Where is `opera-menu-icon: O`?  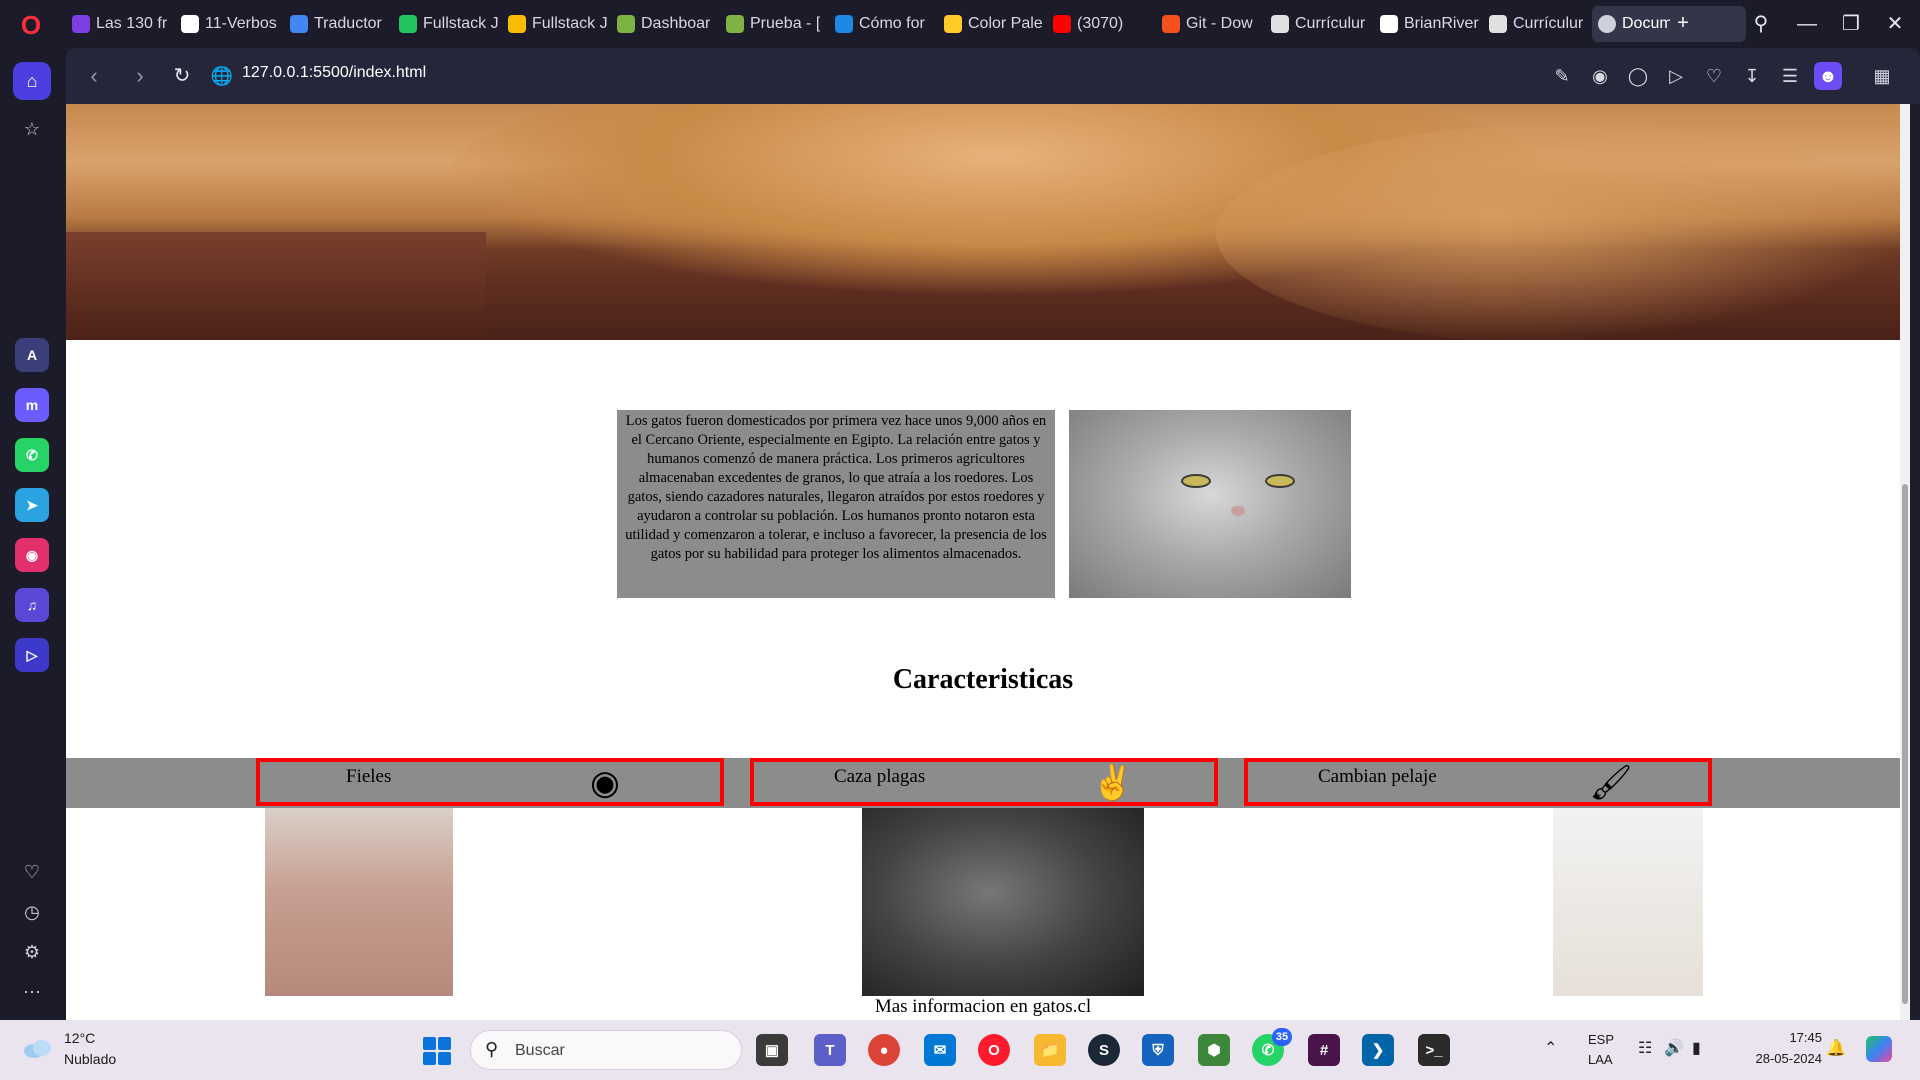
opera-menu-icon: O is located at coordinates (31, 25).